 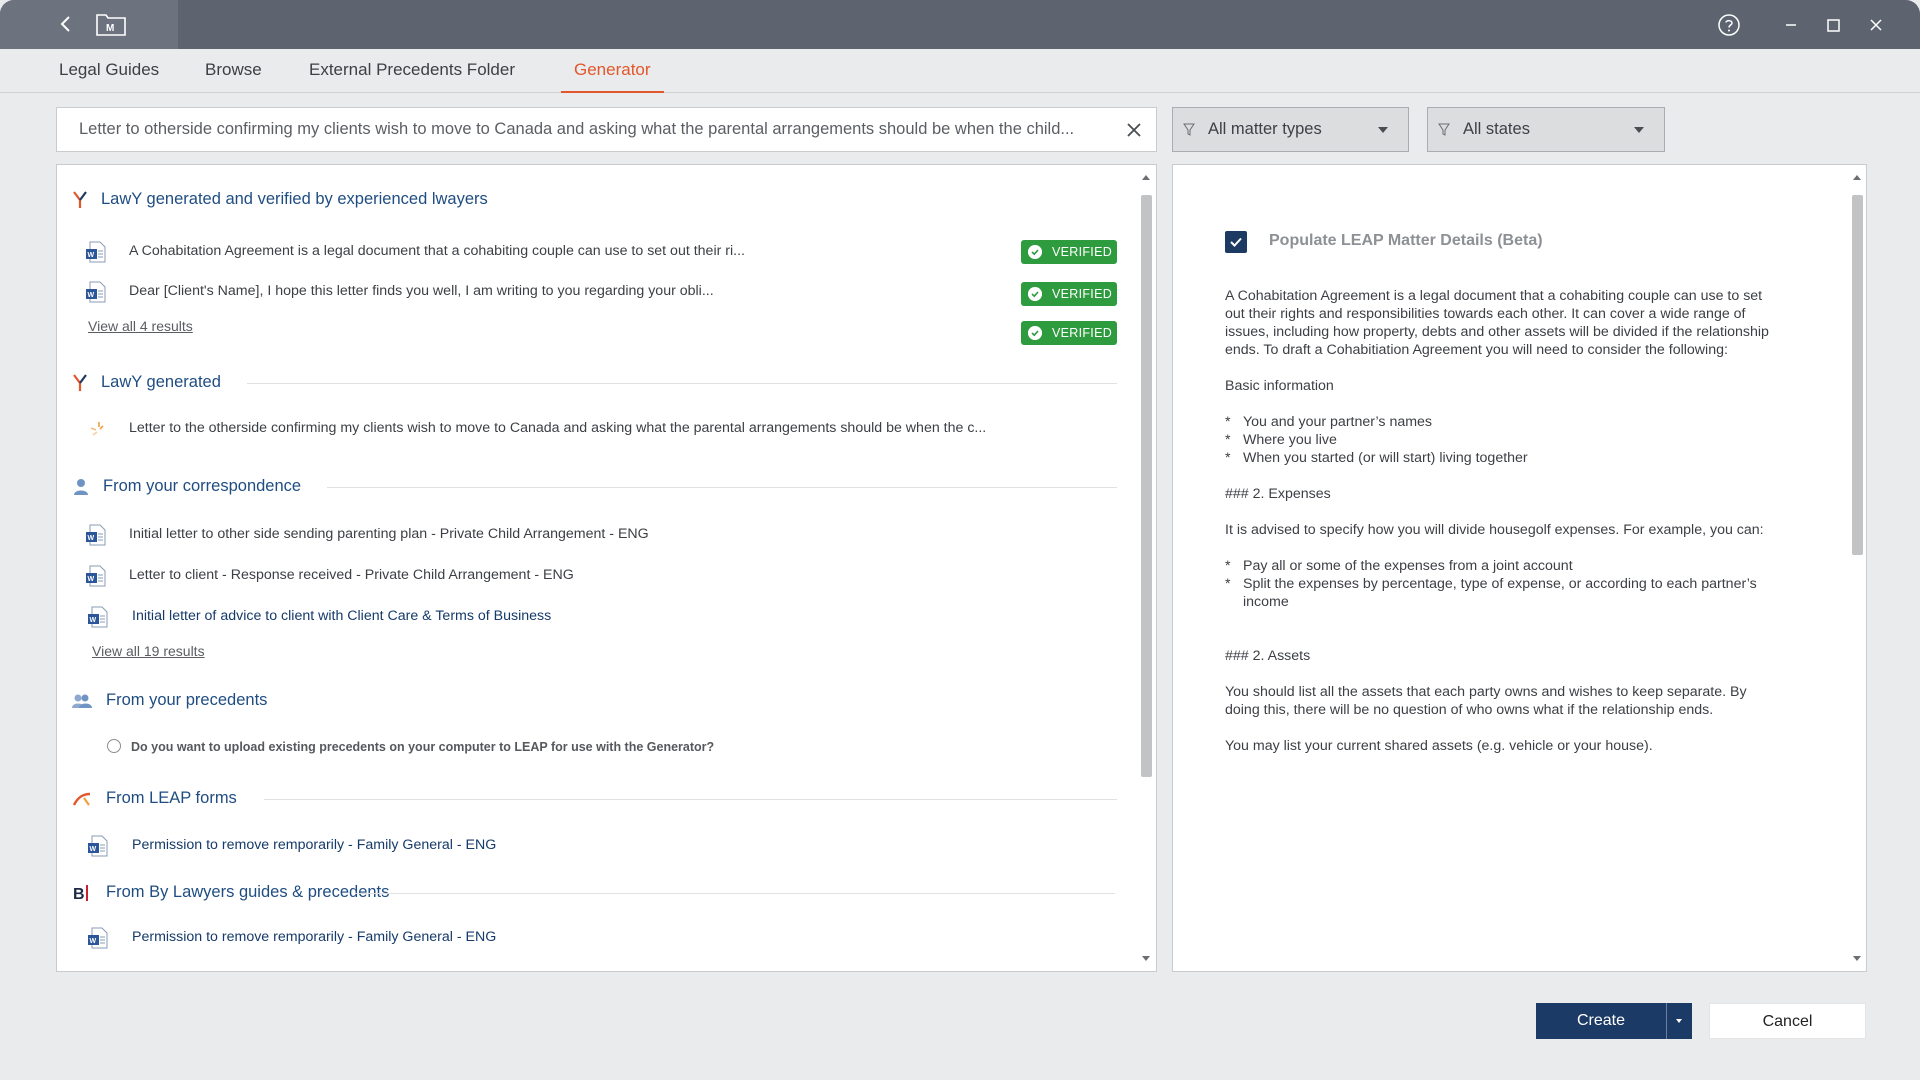 I want to click on section-generated-header: LawY generated, so click(x=587, y=383).